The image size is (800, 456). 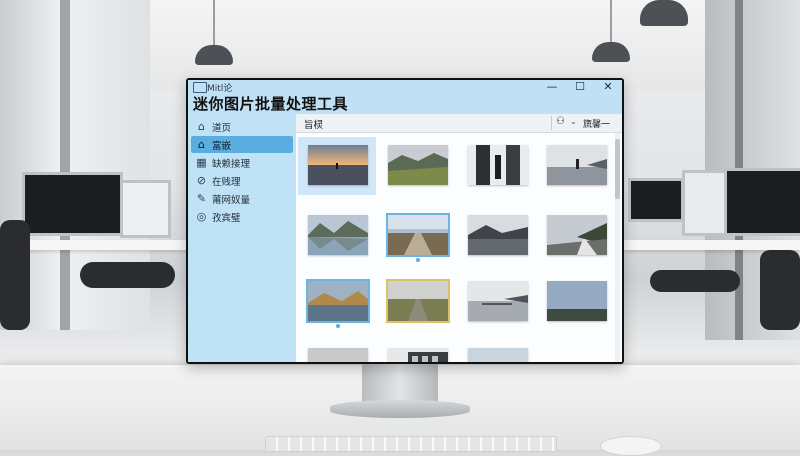 I want to click on sidebar-item-edit: ✎ 莆网奴量, so click(x=242, y=198).